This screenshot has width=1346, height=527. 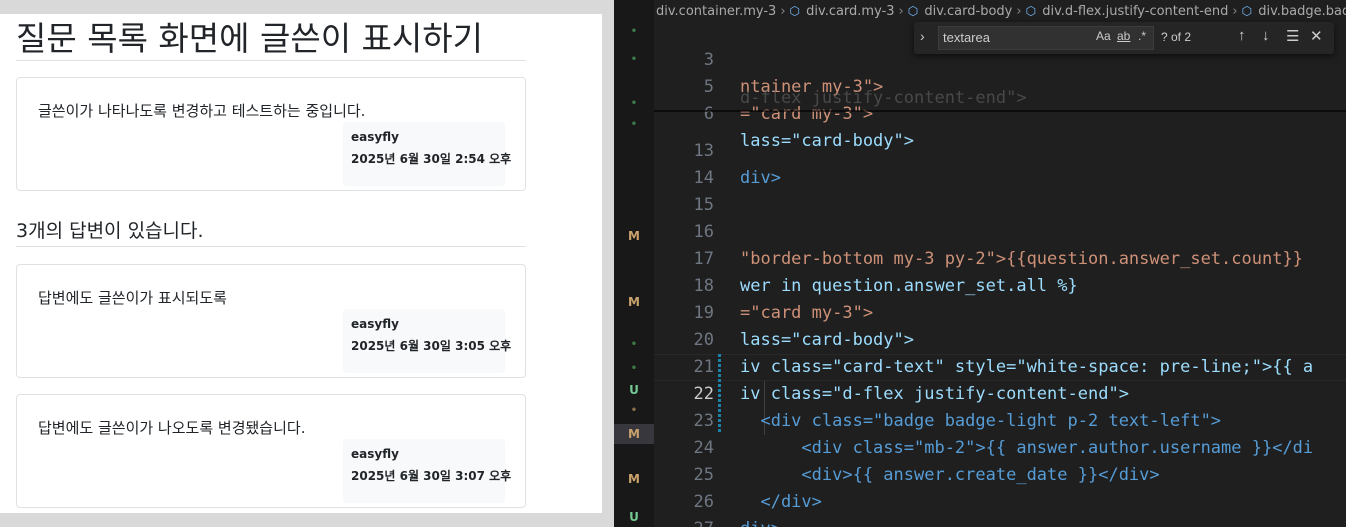 I want to click on answer-author-badge: easyfly 2025년 6월 30일 3:05 오후, so click(x=427, y=341).